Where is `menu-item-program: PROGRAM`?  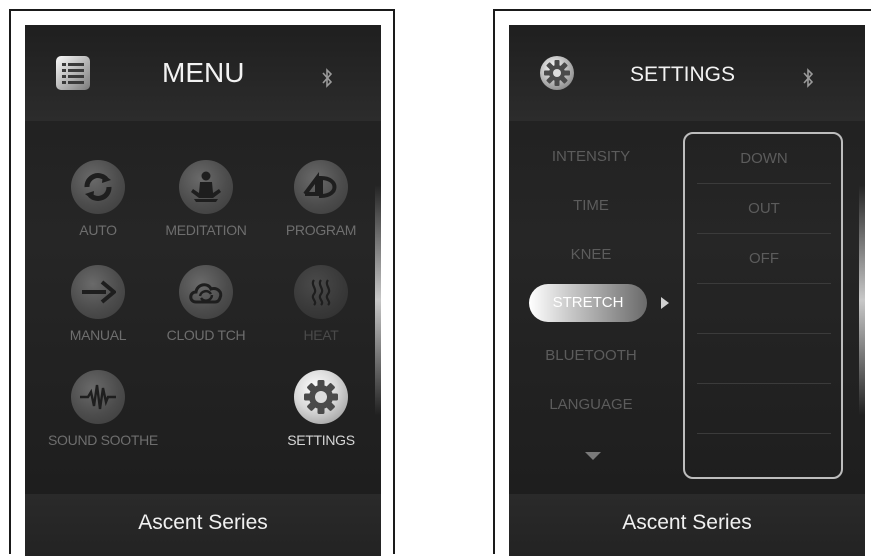
menu-item-program: PROGRAM is located at coordinates (321, 199).